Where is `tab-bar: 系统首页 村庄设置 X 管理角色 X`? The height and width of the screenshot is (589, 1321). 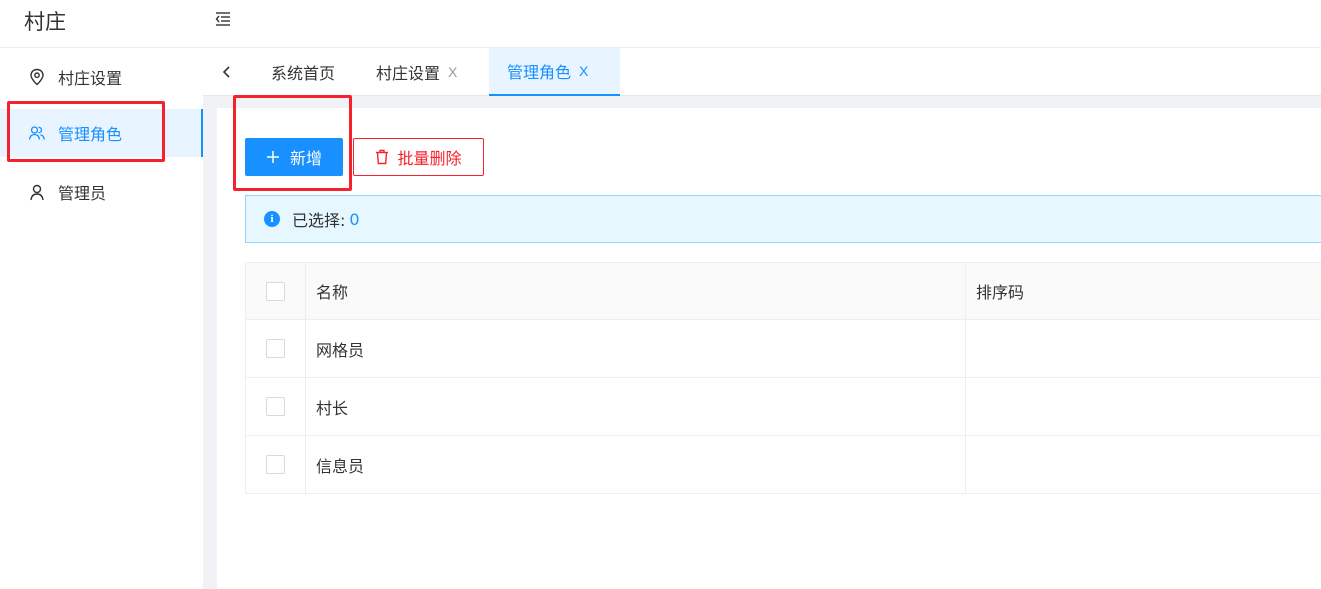
tab-bar: 系统首页 村庄设置 X 管理角色 X is located at coordinates (762, 72).